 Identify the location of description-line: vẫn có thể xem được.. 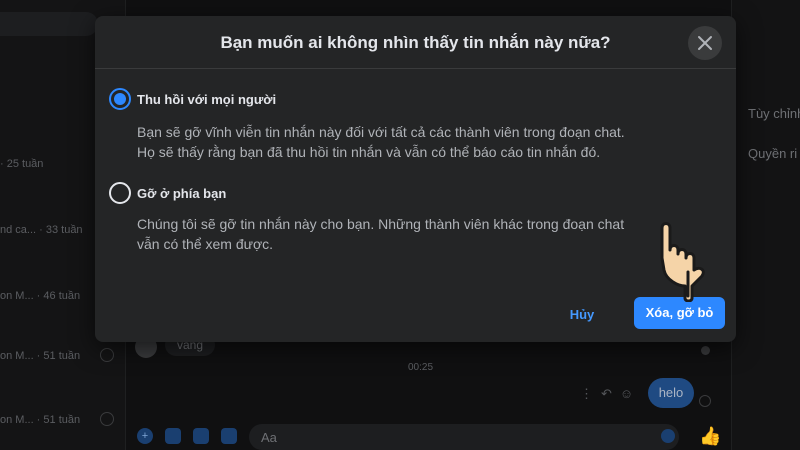
(205, 244).